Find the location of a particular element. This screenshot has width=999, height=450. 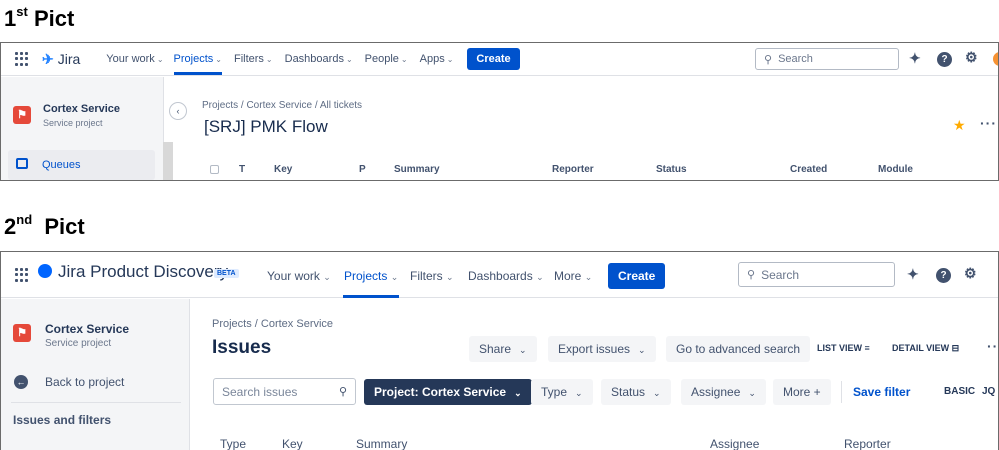

detail-view-toggle: DETAIL VIEW ⊟ is located at coordinates (925, 348).